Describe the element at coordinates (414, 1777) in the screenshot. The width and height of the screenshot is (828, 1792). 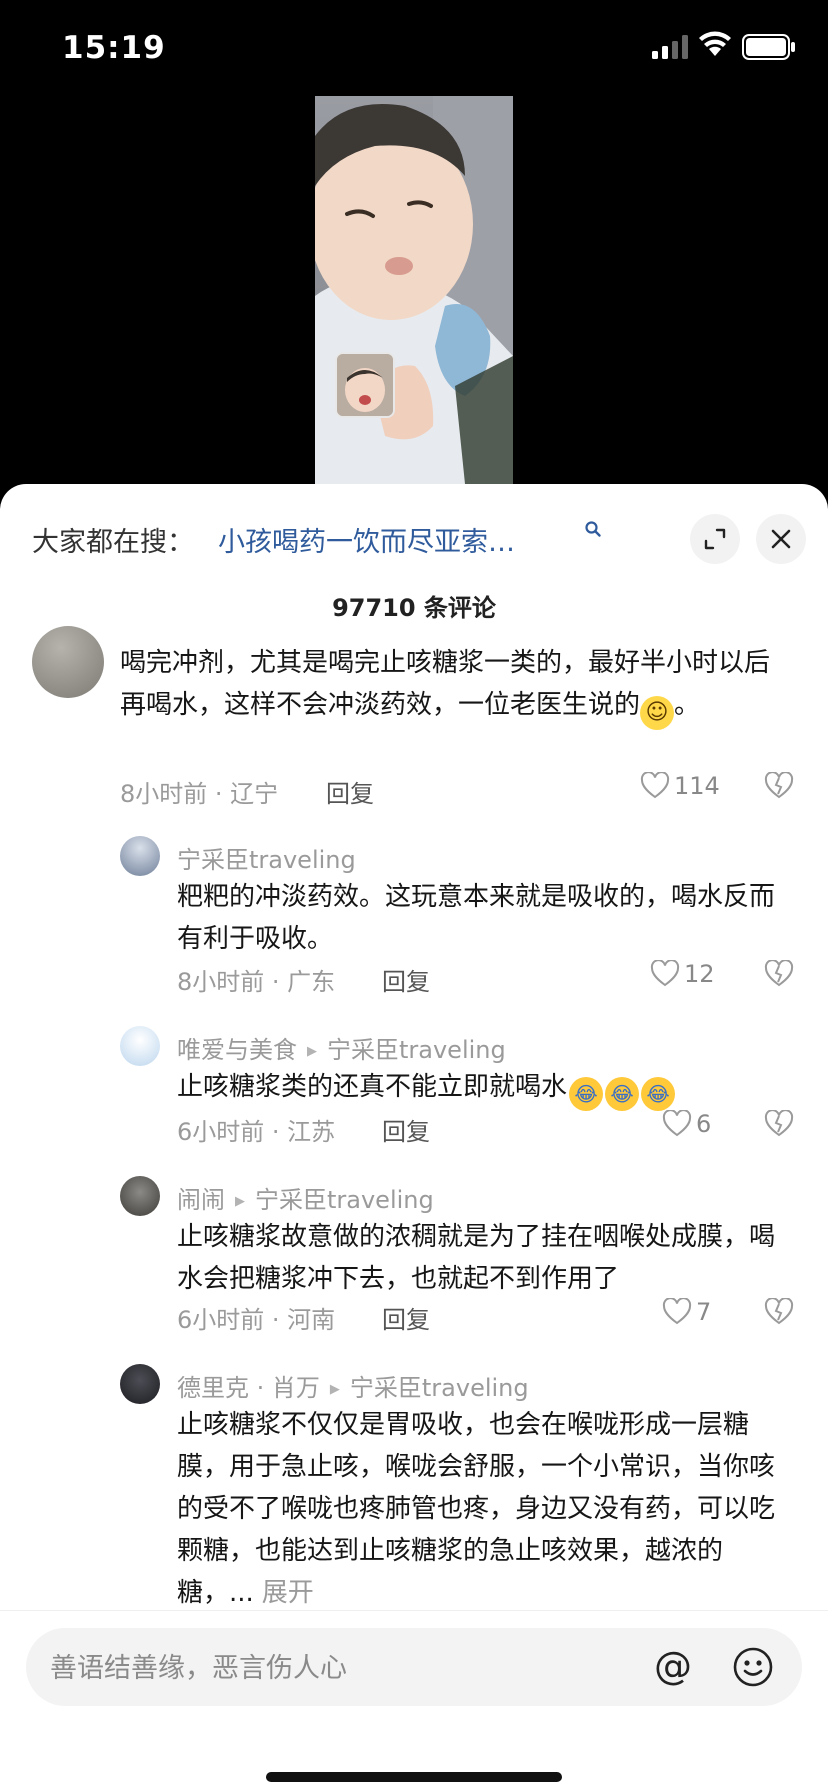
I see `home-indicator` at that location.